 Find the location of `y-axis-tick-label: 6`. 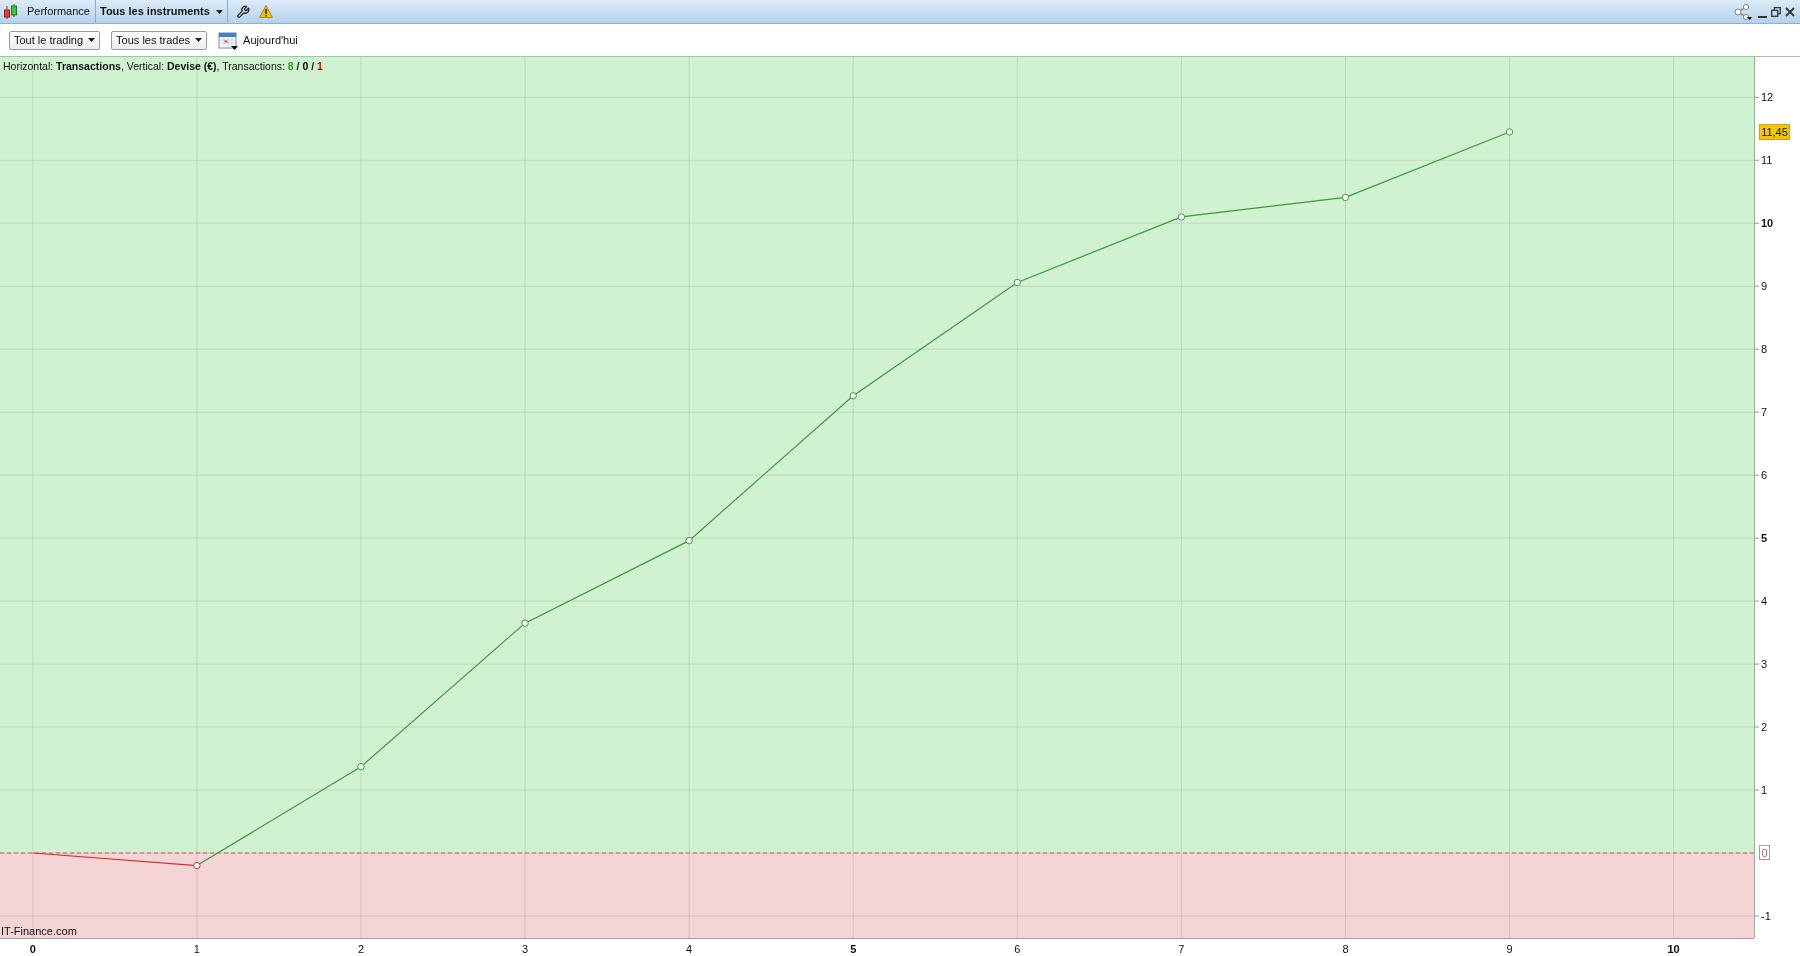

y-axis-tick-label: 6 is located at coordinates (1764, 475).